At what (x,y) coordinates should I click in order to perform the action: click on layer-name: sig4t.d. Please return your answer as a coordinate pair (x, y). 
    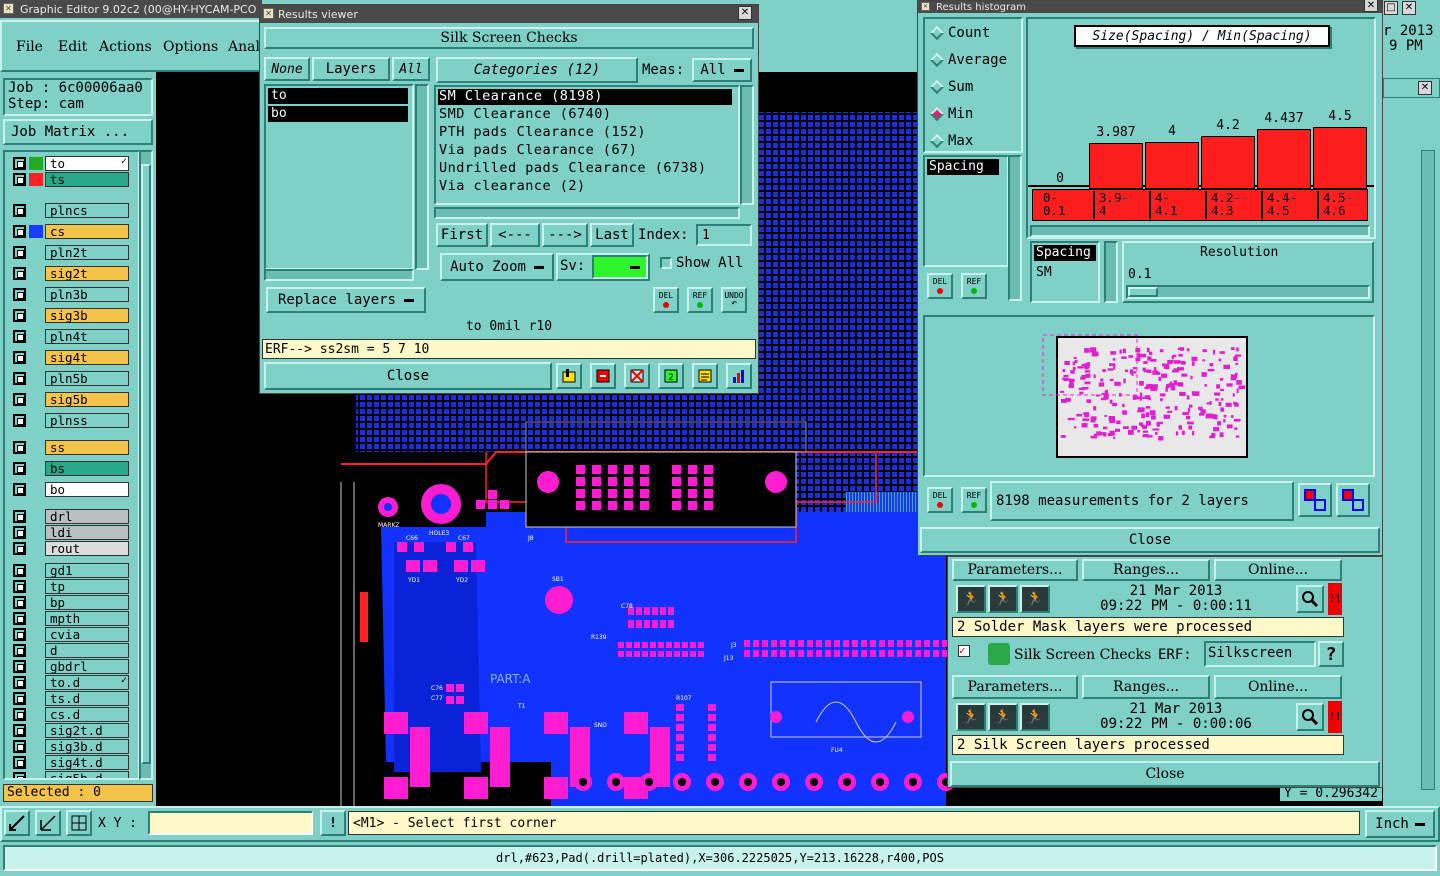
    Looking at the image, I should click on (87, 762).